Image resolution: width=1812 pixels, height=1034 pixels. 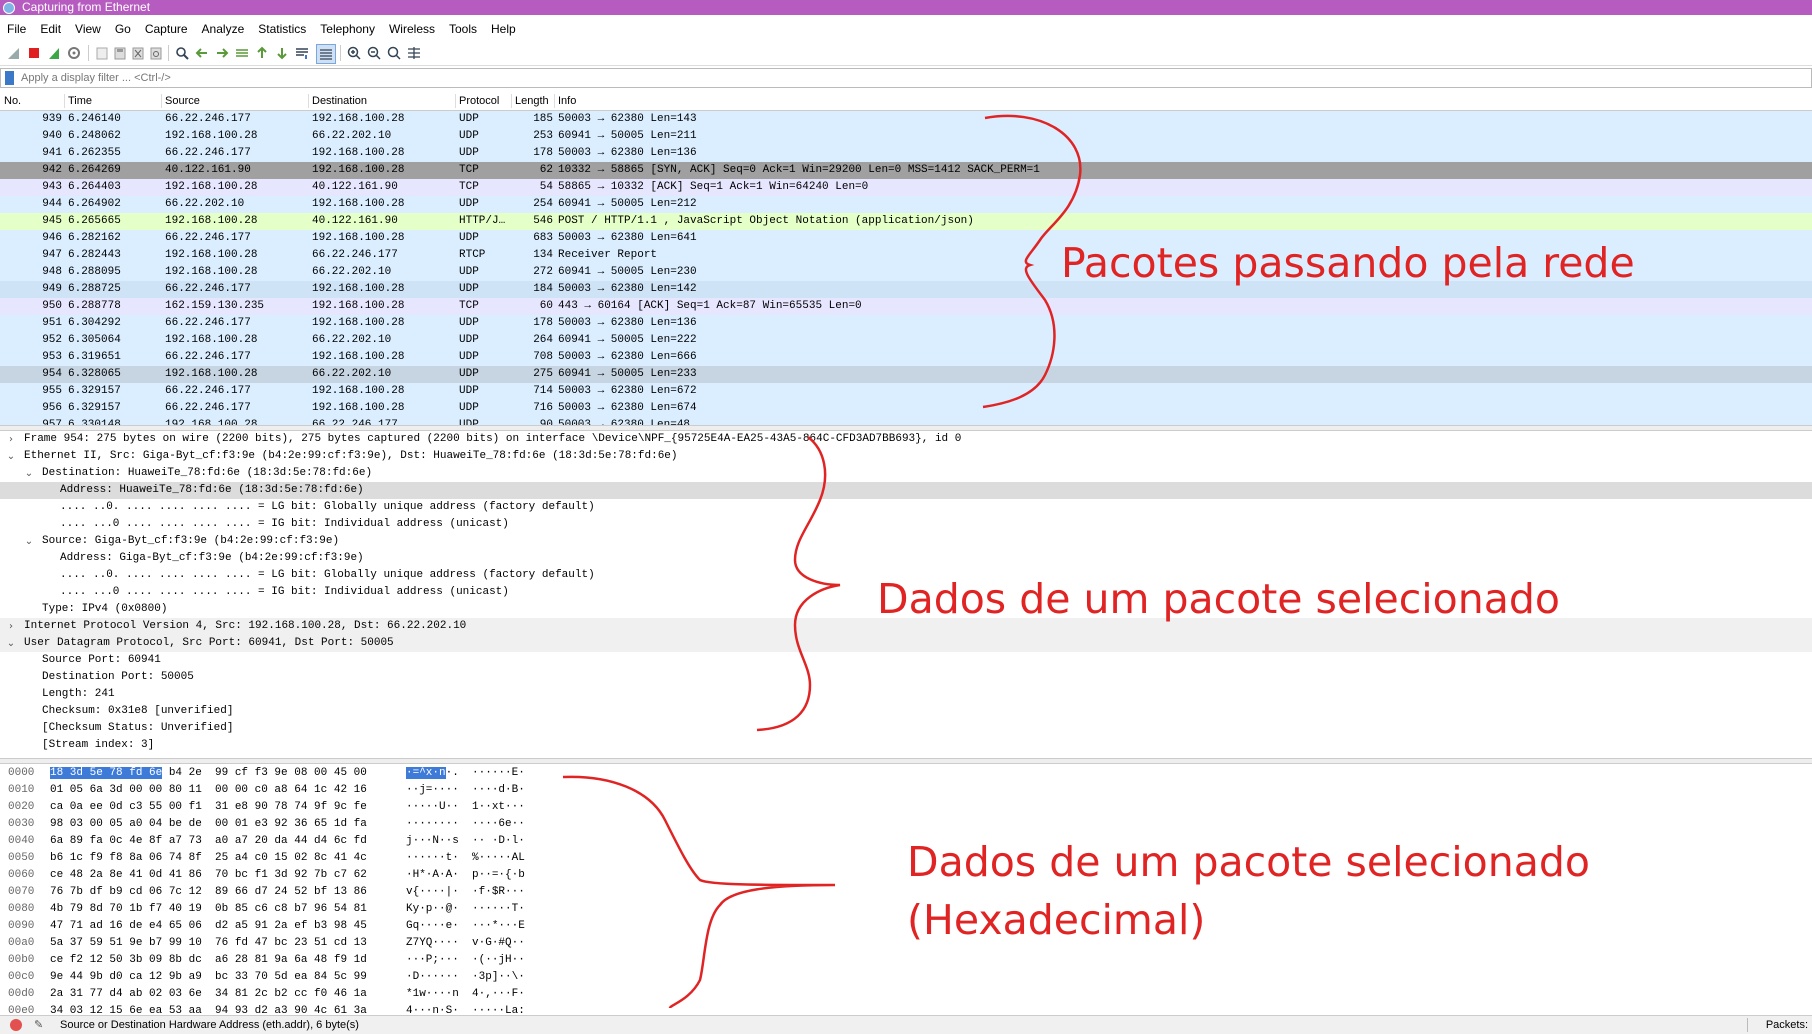 What do you see at coordinates (138, 53) in the screenshot?
I see `close-file-icon` at bounding box center [138, 53].